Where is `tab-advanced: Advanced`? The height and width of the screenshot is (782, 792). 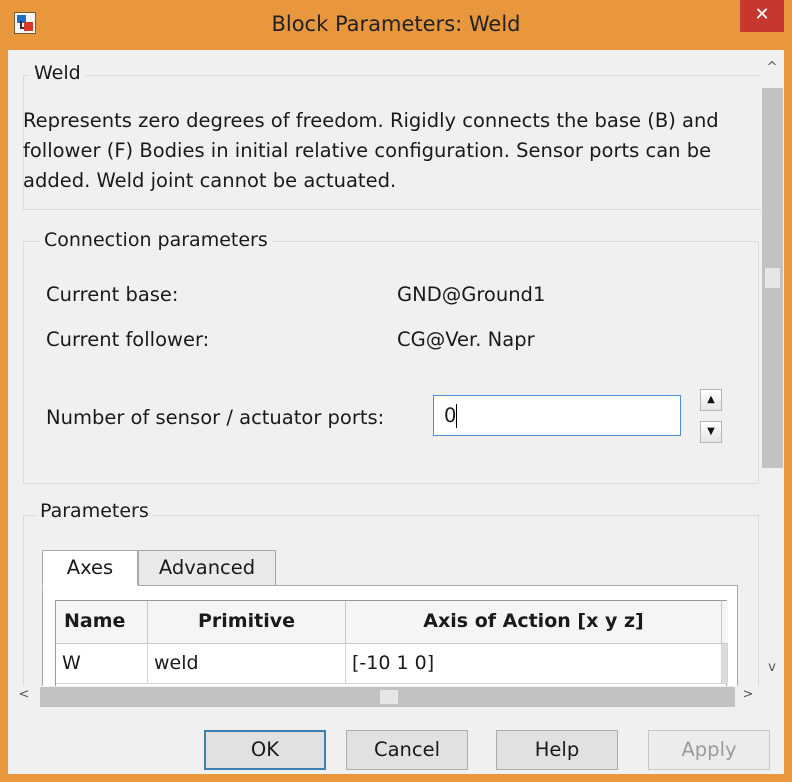 tab-advanced: Advanced is located at coordinates (207, 568).